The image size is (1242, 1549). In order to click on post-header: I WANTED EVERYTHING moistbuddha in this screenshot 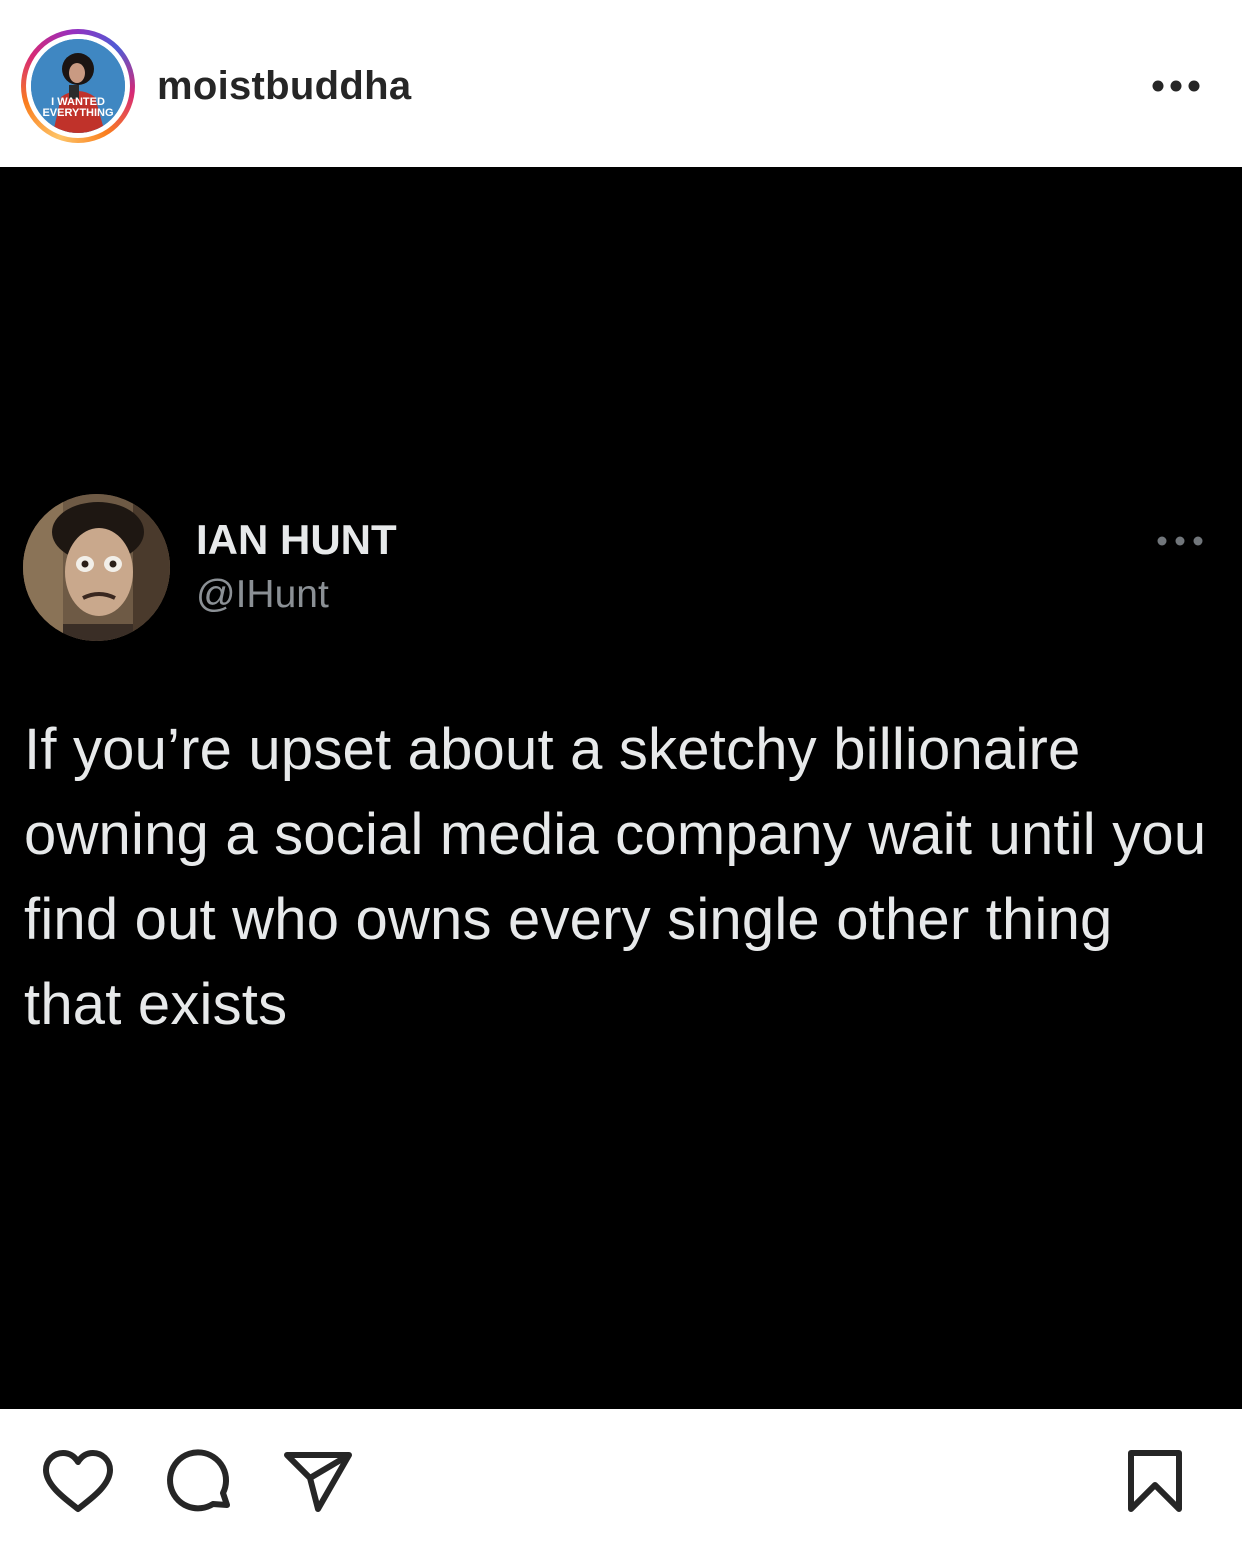, I will do `click(621, 83)`.